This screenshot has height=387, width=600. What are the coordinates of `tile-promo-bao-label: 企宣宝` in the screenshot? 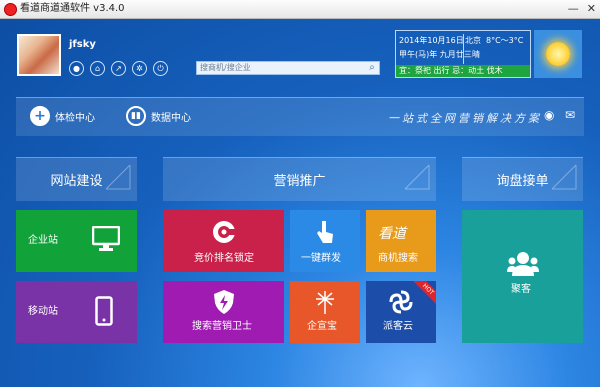 It's located at (322, 326).